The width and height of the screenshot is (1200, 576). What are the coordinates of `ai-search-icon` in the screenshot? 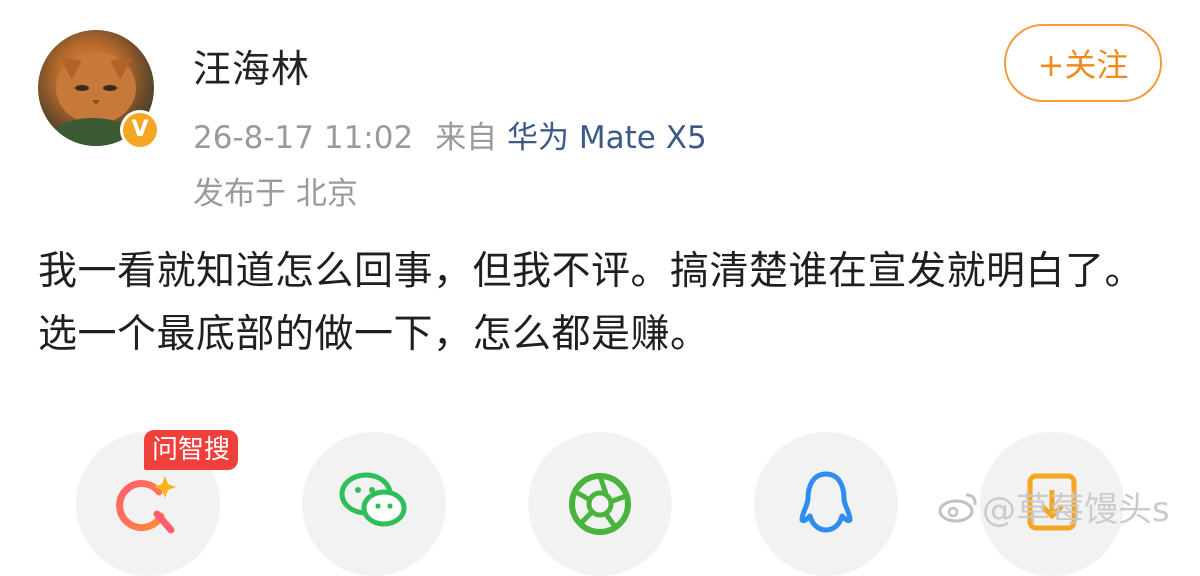 It's located at (146, 505).